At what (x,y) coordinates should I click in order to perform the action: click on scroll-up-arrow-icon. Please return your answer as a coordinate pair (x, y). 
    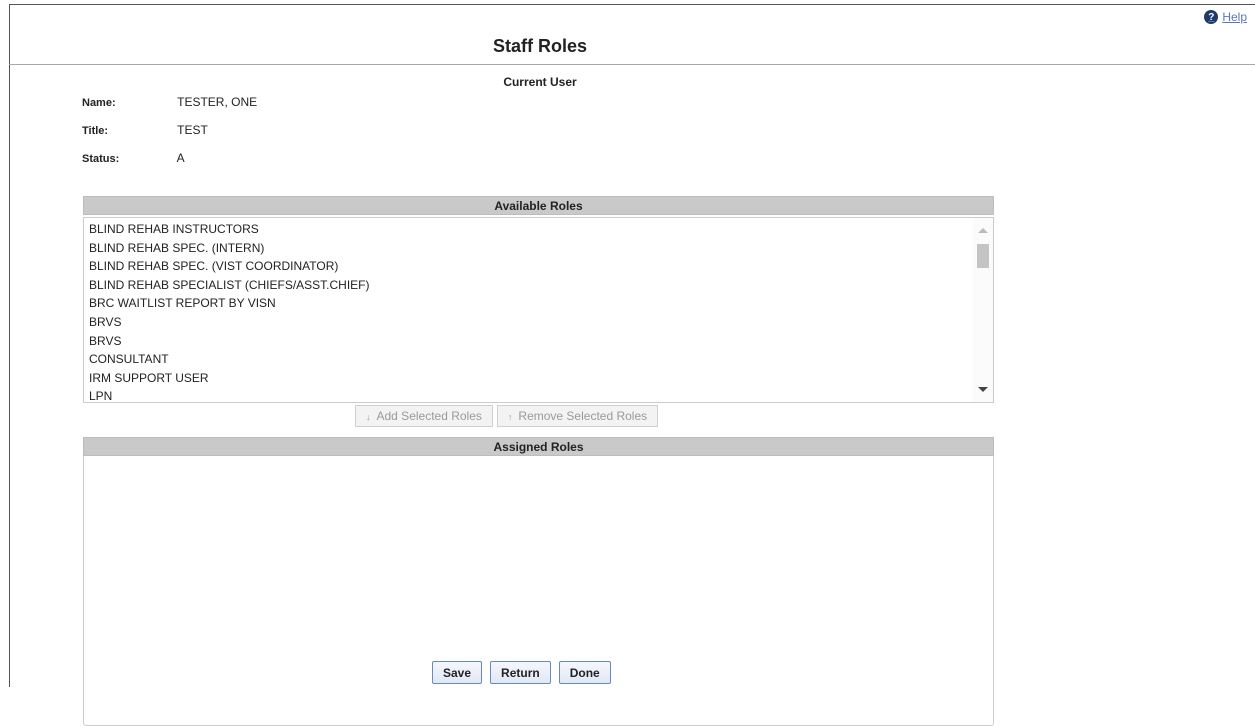
    Looking at the image, I should click on (983, 230).